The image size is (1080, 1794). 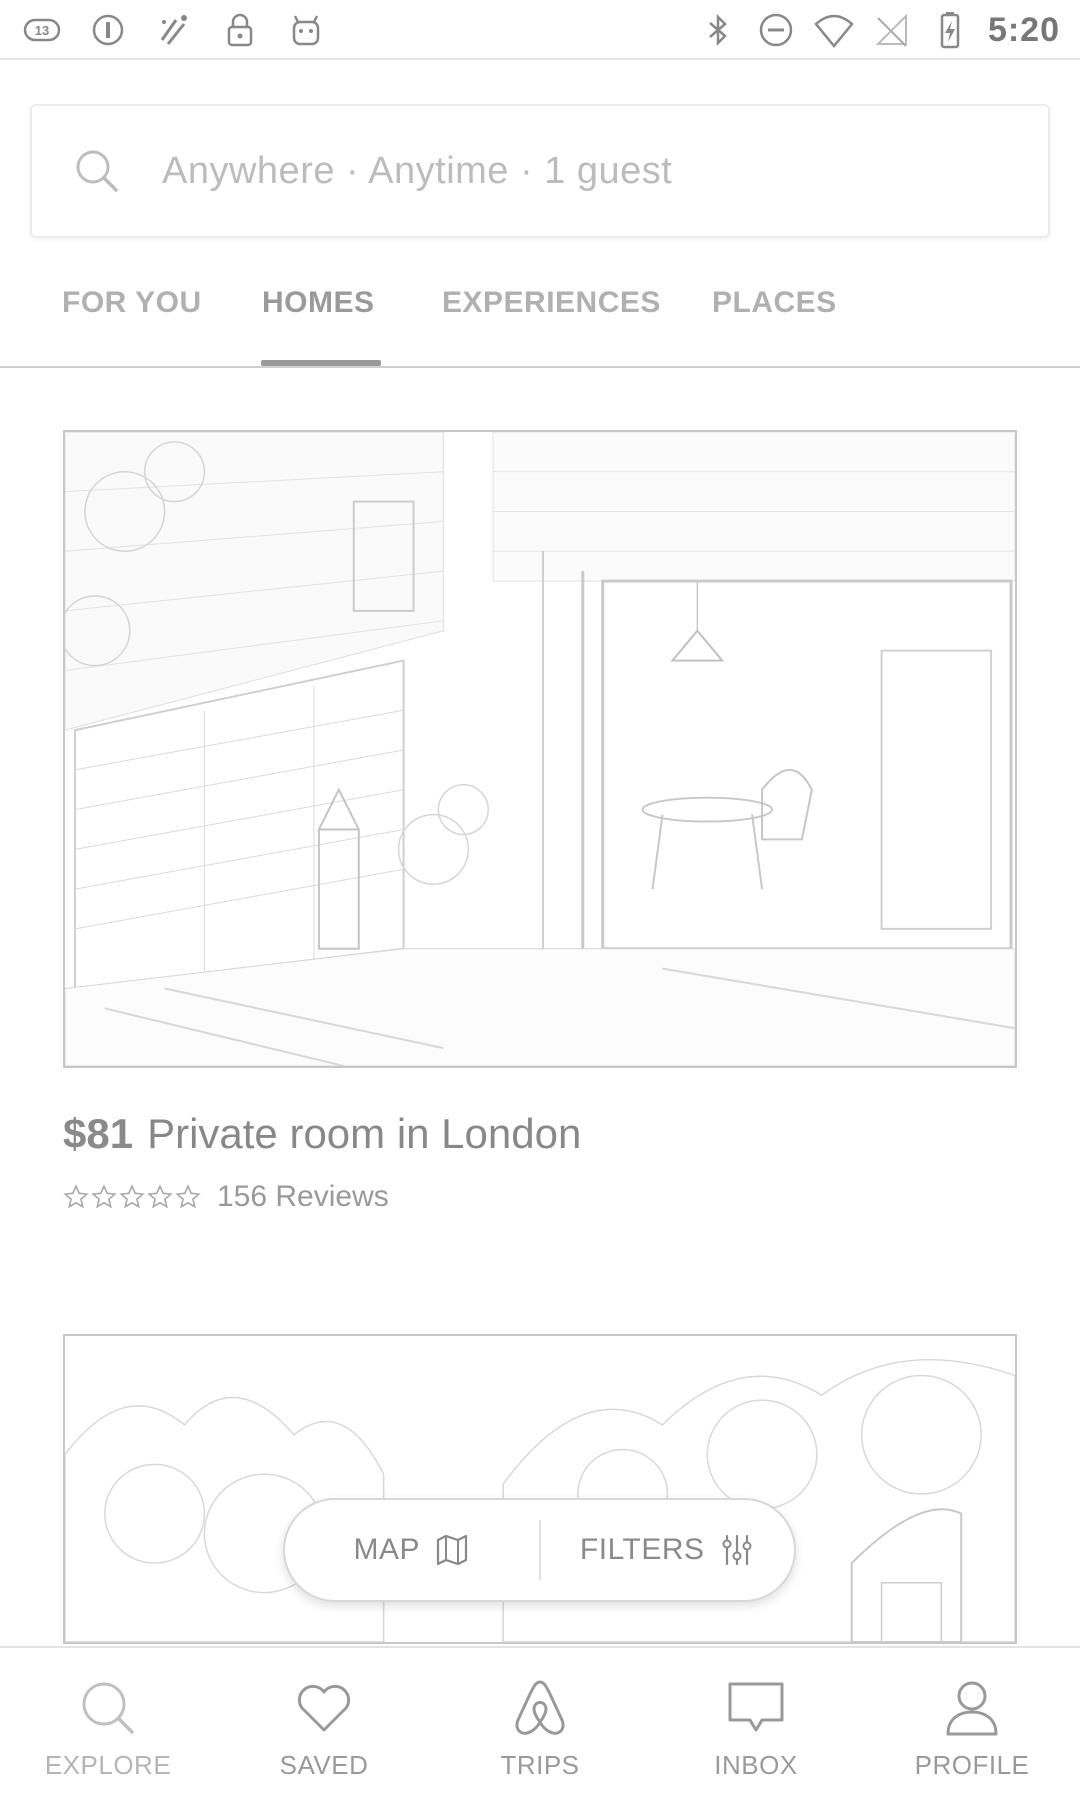 I want to click on map-button: MAP, so click(x=412, y=1550).